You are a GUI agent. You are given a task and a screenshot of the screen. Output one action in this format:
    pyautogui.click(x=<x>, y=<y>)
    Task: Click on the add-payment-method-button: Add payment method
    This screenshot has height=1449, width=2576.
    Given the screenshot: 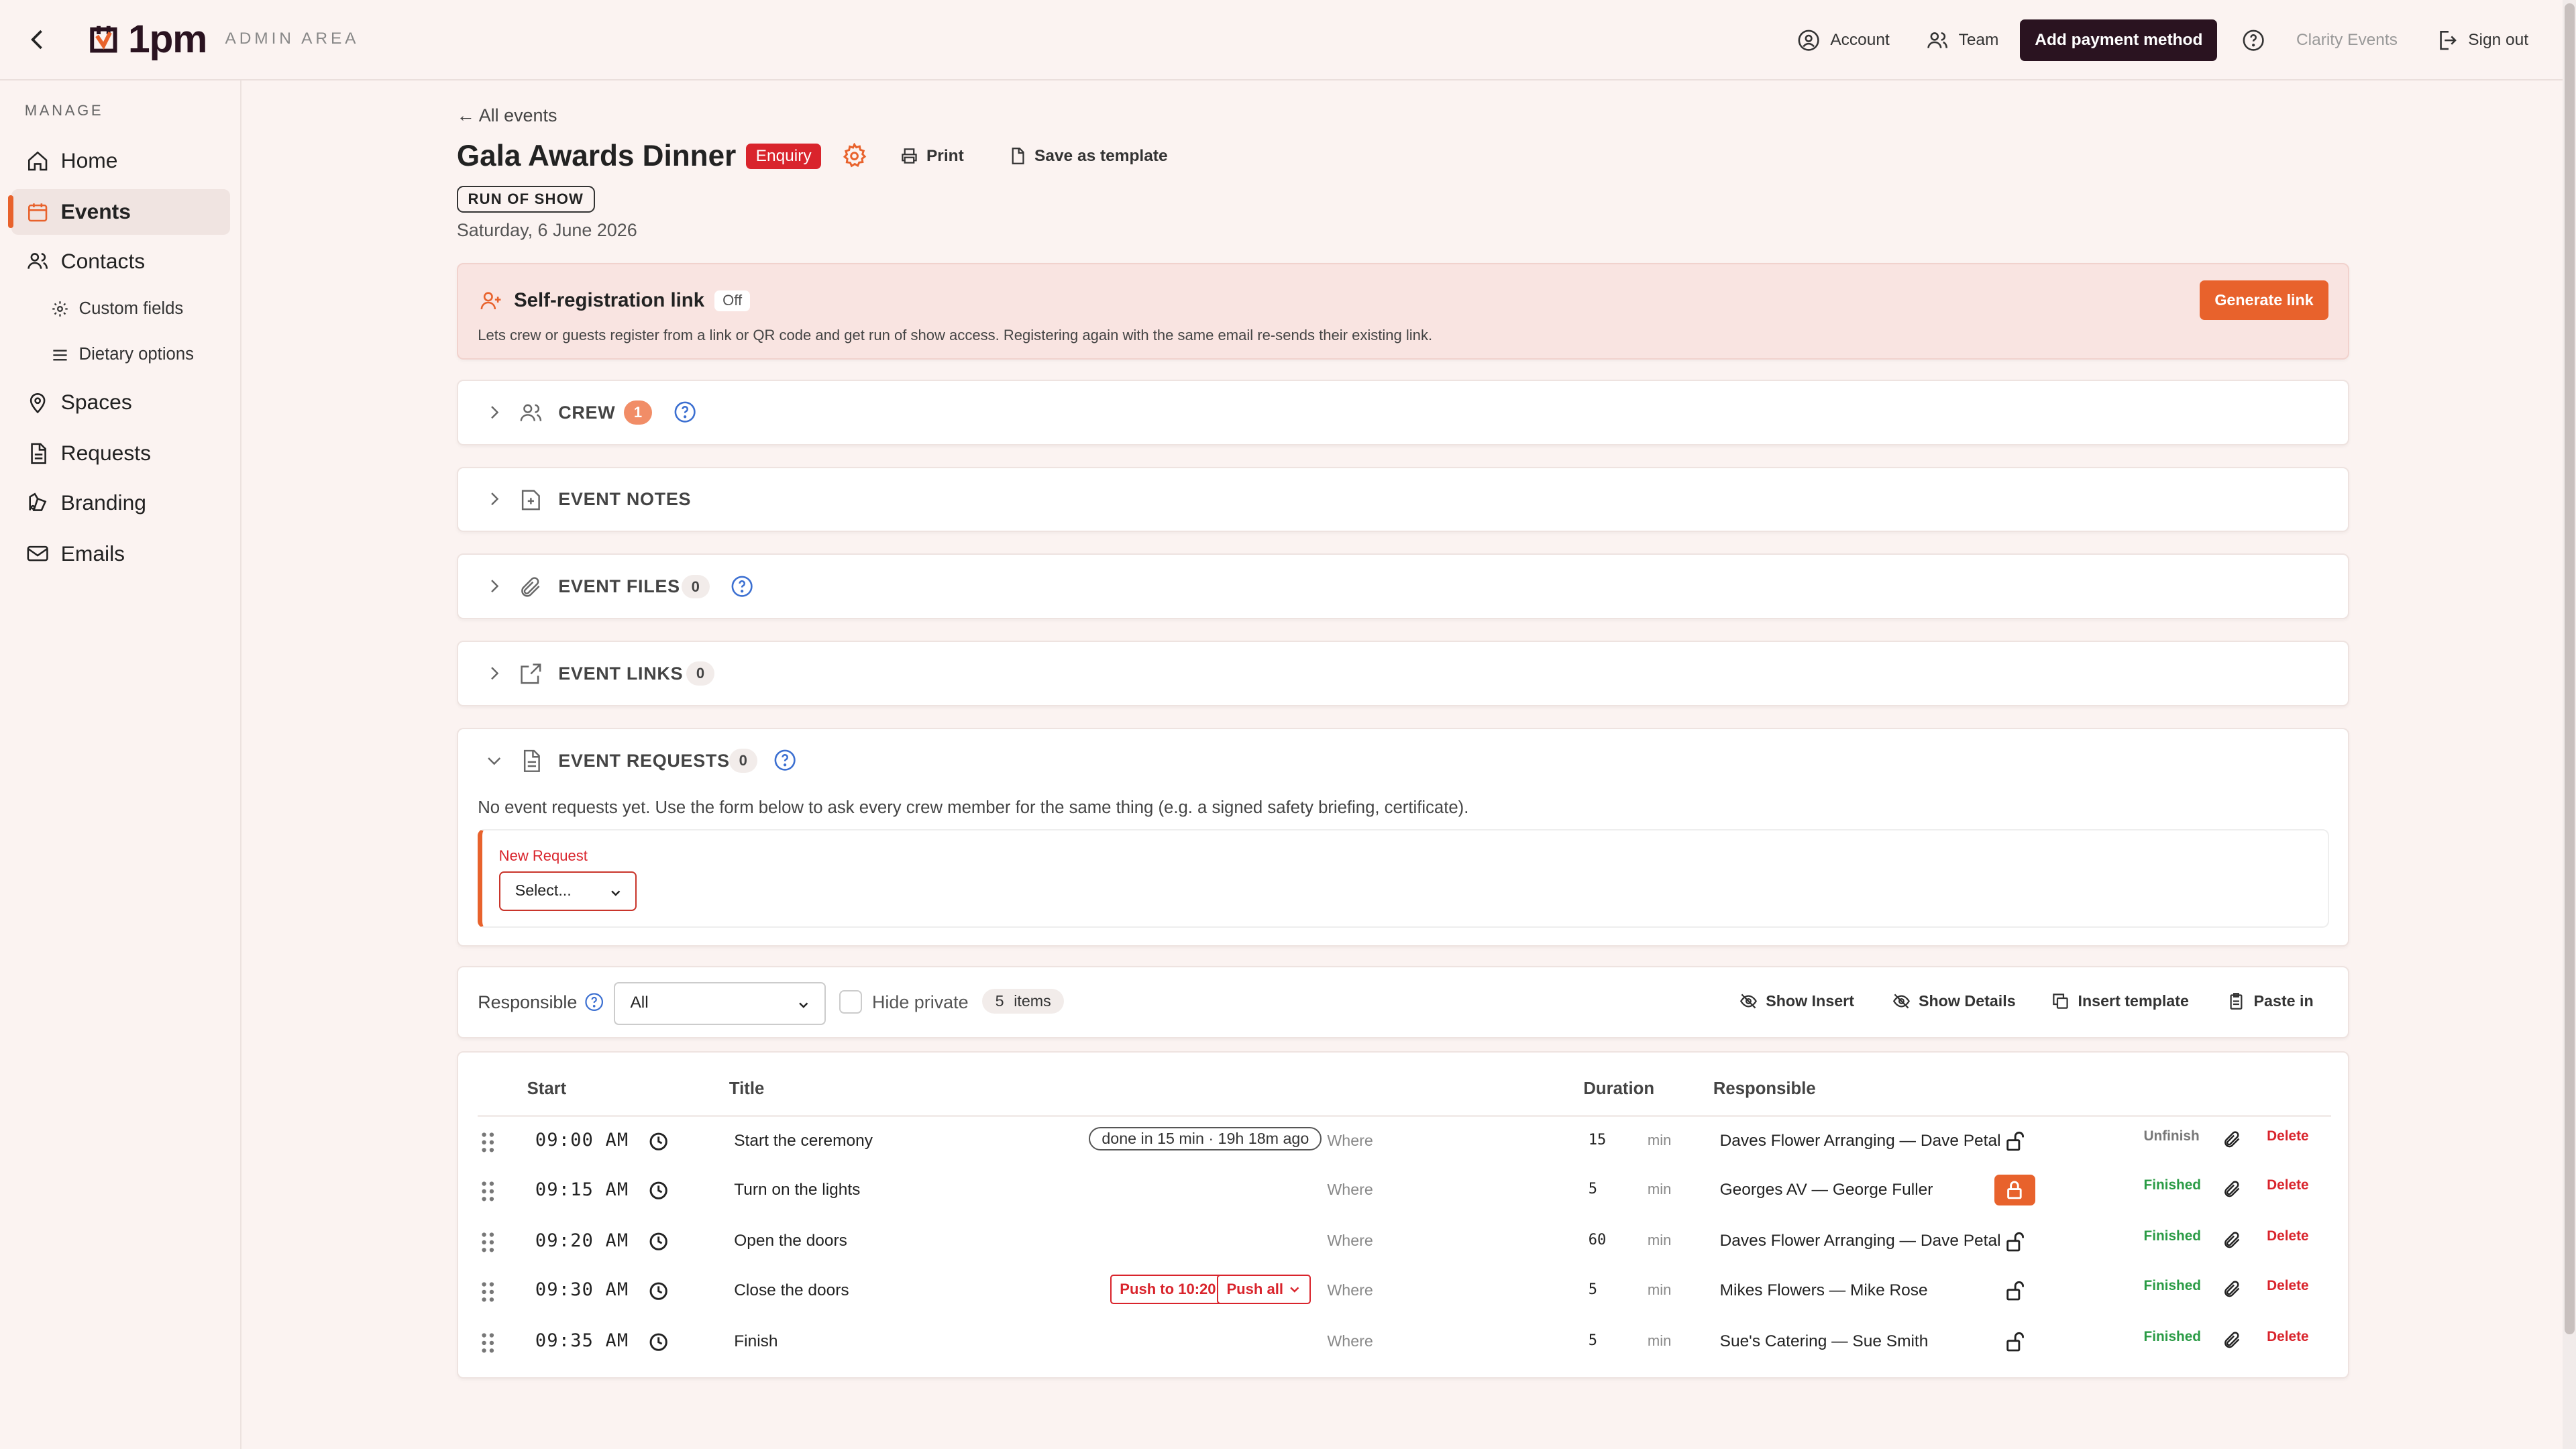 What is the action you would take?
    pyautogui.click(x=2119, y=40)
    